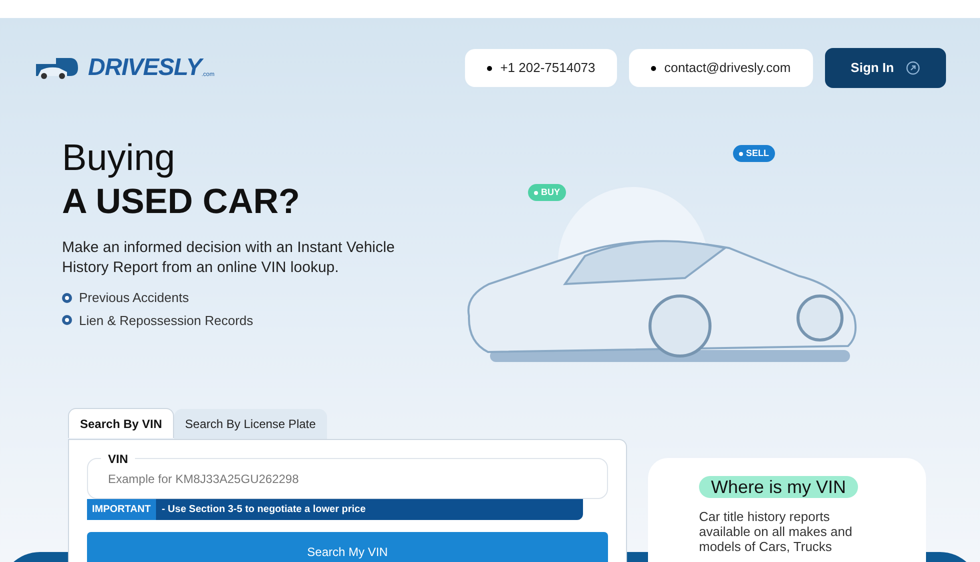 The height and width of the screenshot is (562, 980). What do you see at coordinates (134, 298) in the screenshot?
I see `feature-text: Previous Accidents` at bounding box center [134, 298].